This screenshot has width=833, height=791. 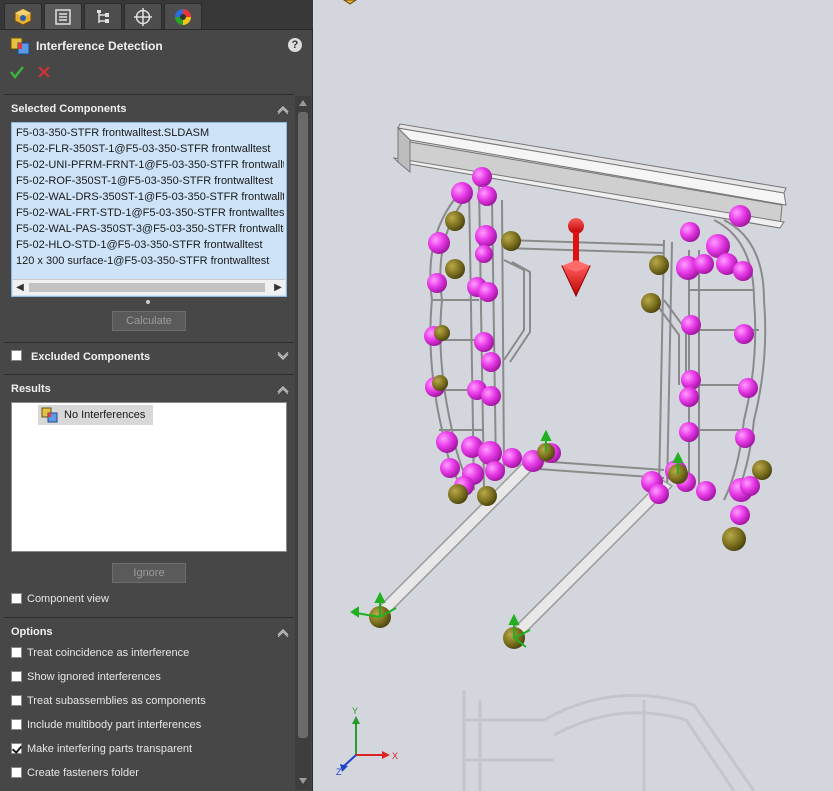 I want to click on excluded-components-header: Excluded Components, so click(x=147, y=357).